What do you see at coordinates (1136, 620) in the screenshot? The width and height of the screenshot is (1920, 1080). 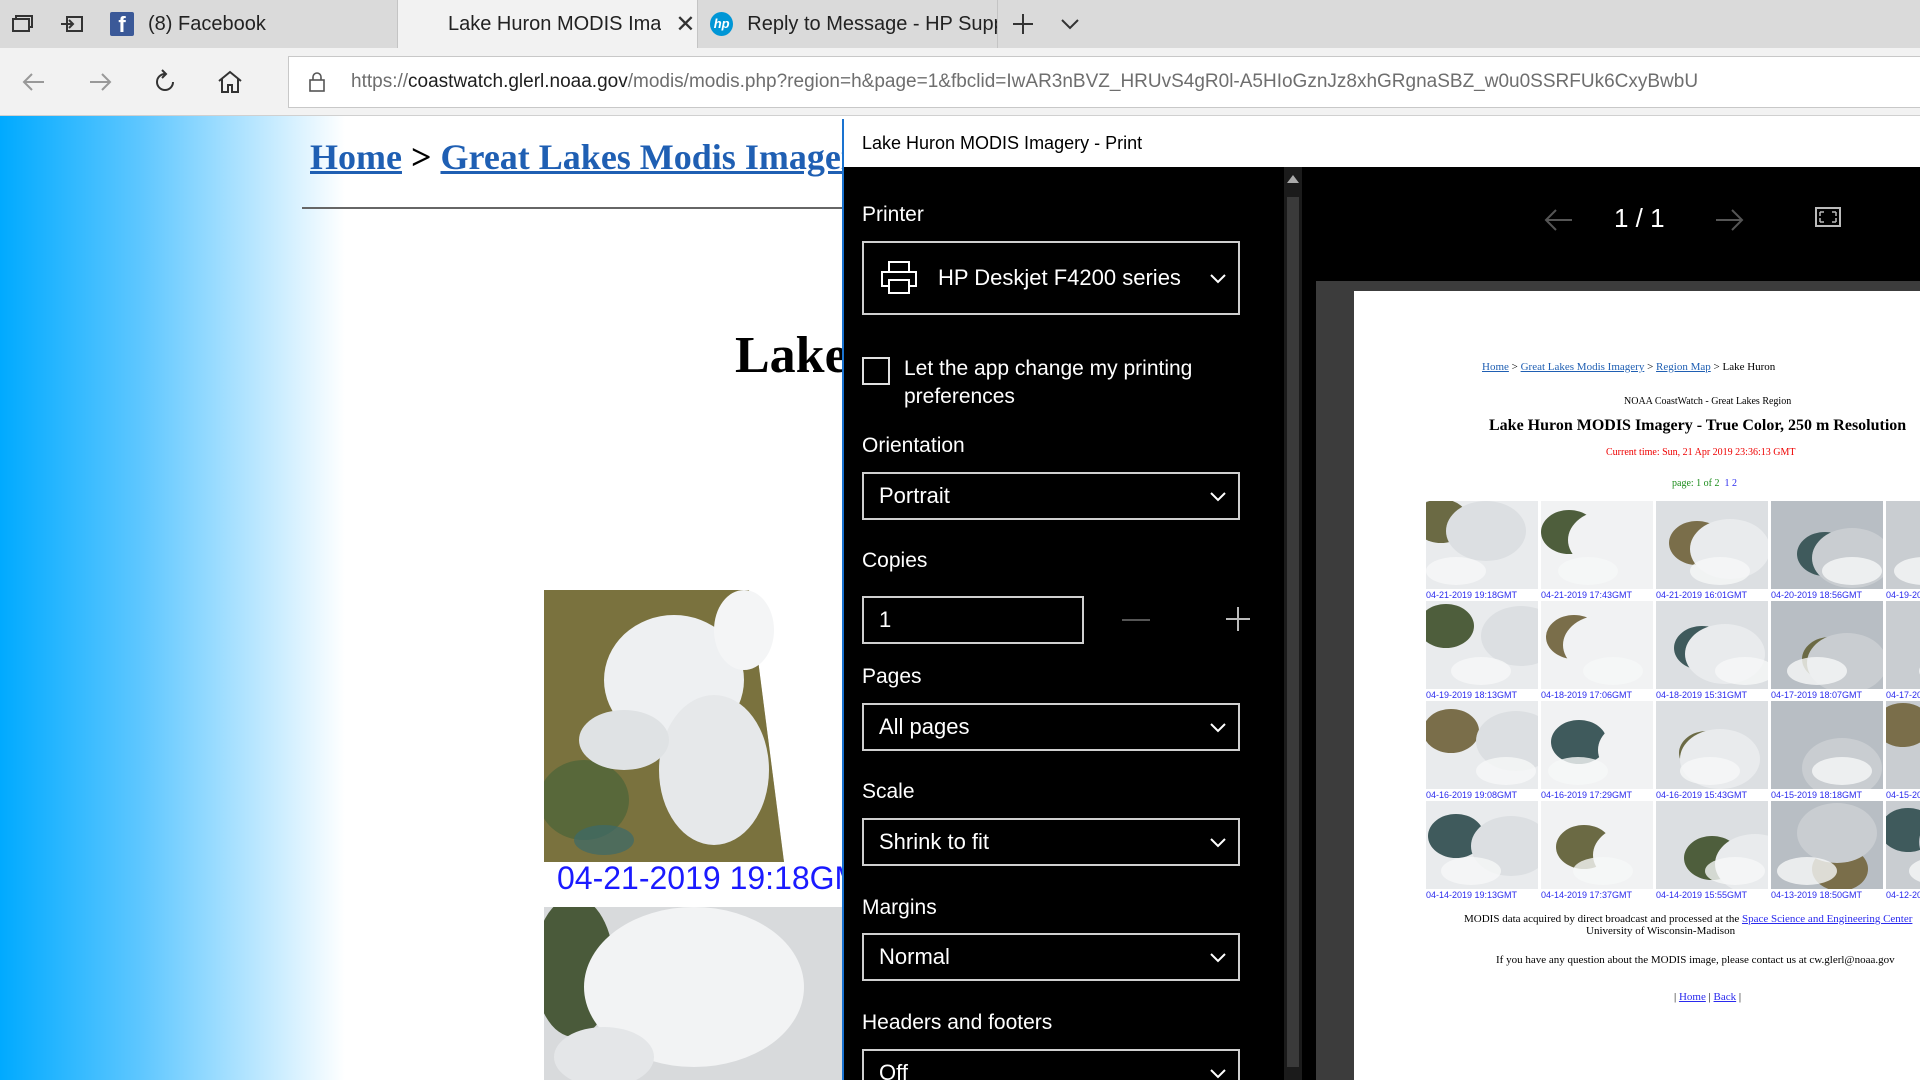 I see `decrease-copies-button` at bounding box center [1136, 620].